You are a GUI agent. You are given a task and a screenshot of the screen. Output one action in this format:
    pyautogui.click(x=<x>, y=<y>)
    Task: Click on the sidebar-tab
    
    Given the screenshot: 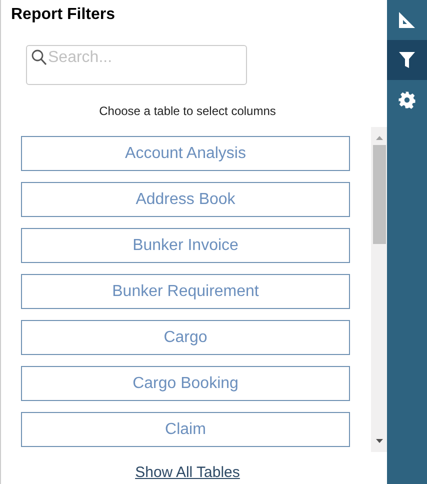 What is the action you would take?
    pyautogui.click(x=407, y=60)
    